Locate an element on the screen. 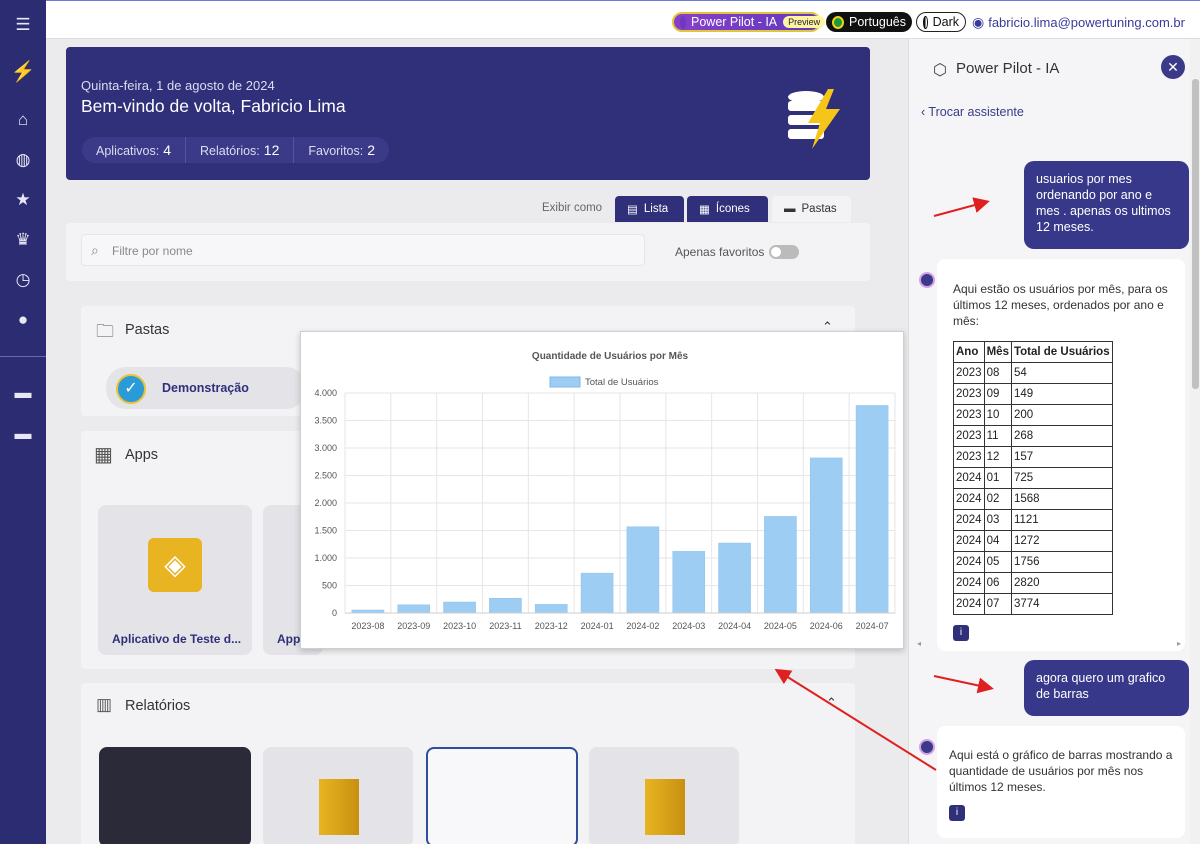  x-tick-label: 2023-12 is located at coordinates (551, 626).